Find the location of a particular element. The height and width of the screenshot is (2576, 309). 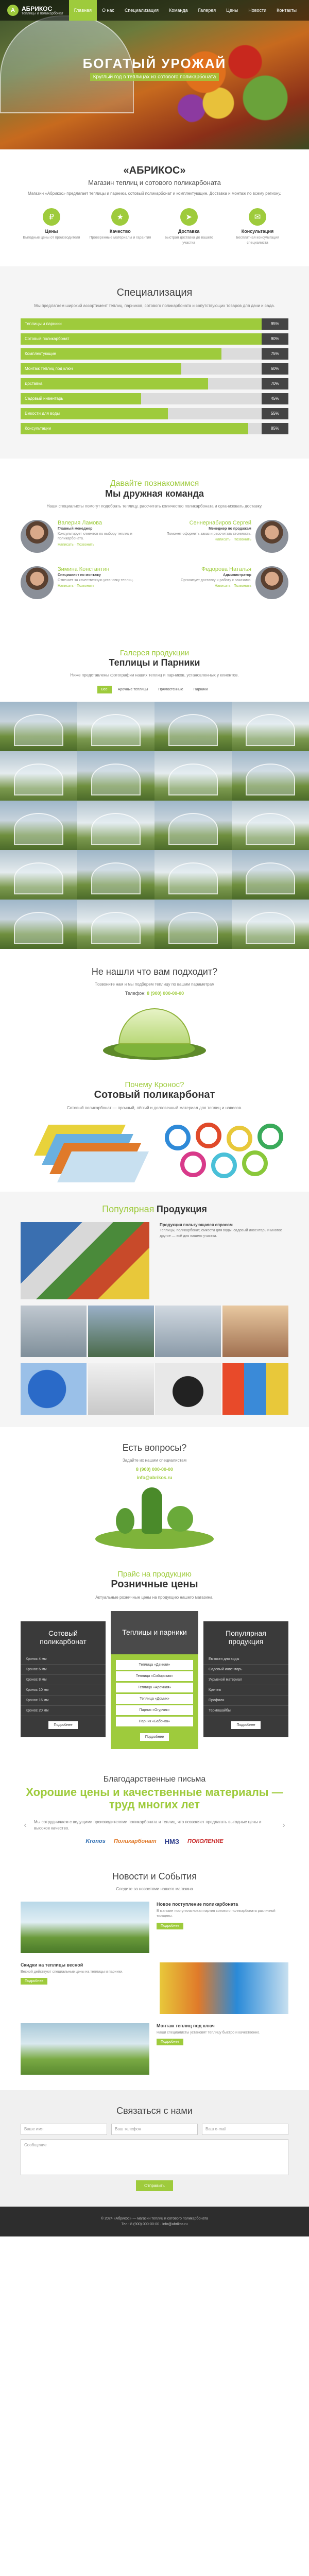

price-item: Термошайбы is located at coordinates (245, 1711).